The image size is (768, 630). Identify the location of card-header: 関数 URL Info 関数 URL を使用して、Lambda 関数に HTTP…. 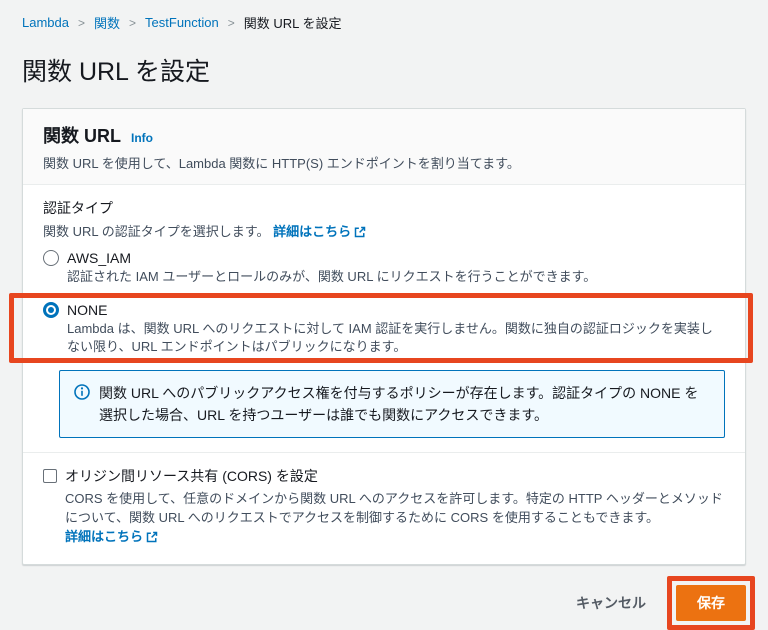
(384, 147).